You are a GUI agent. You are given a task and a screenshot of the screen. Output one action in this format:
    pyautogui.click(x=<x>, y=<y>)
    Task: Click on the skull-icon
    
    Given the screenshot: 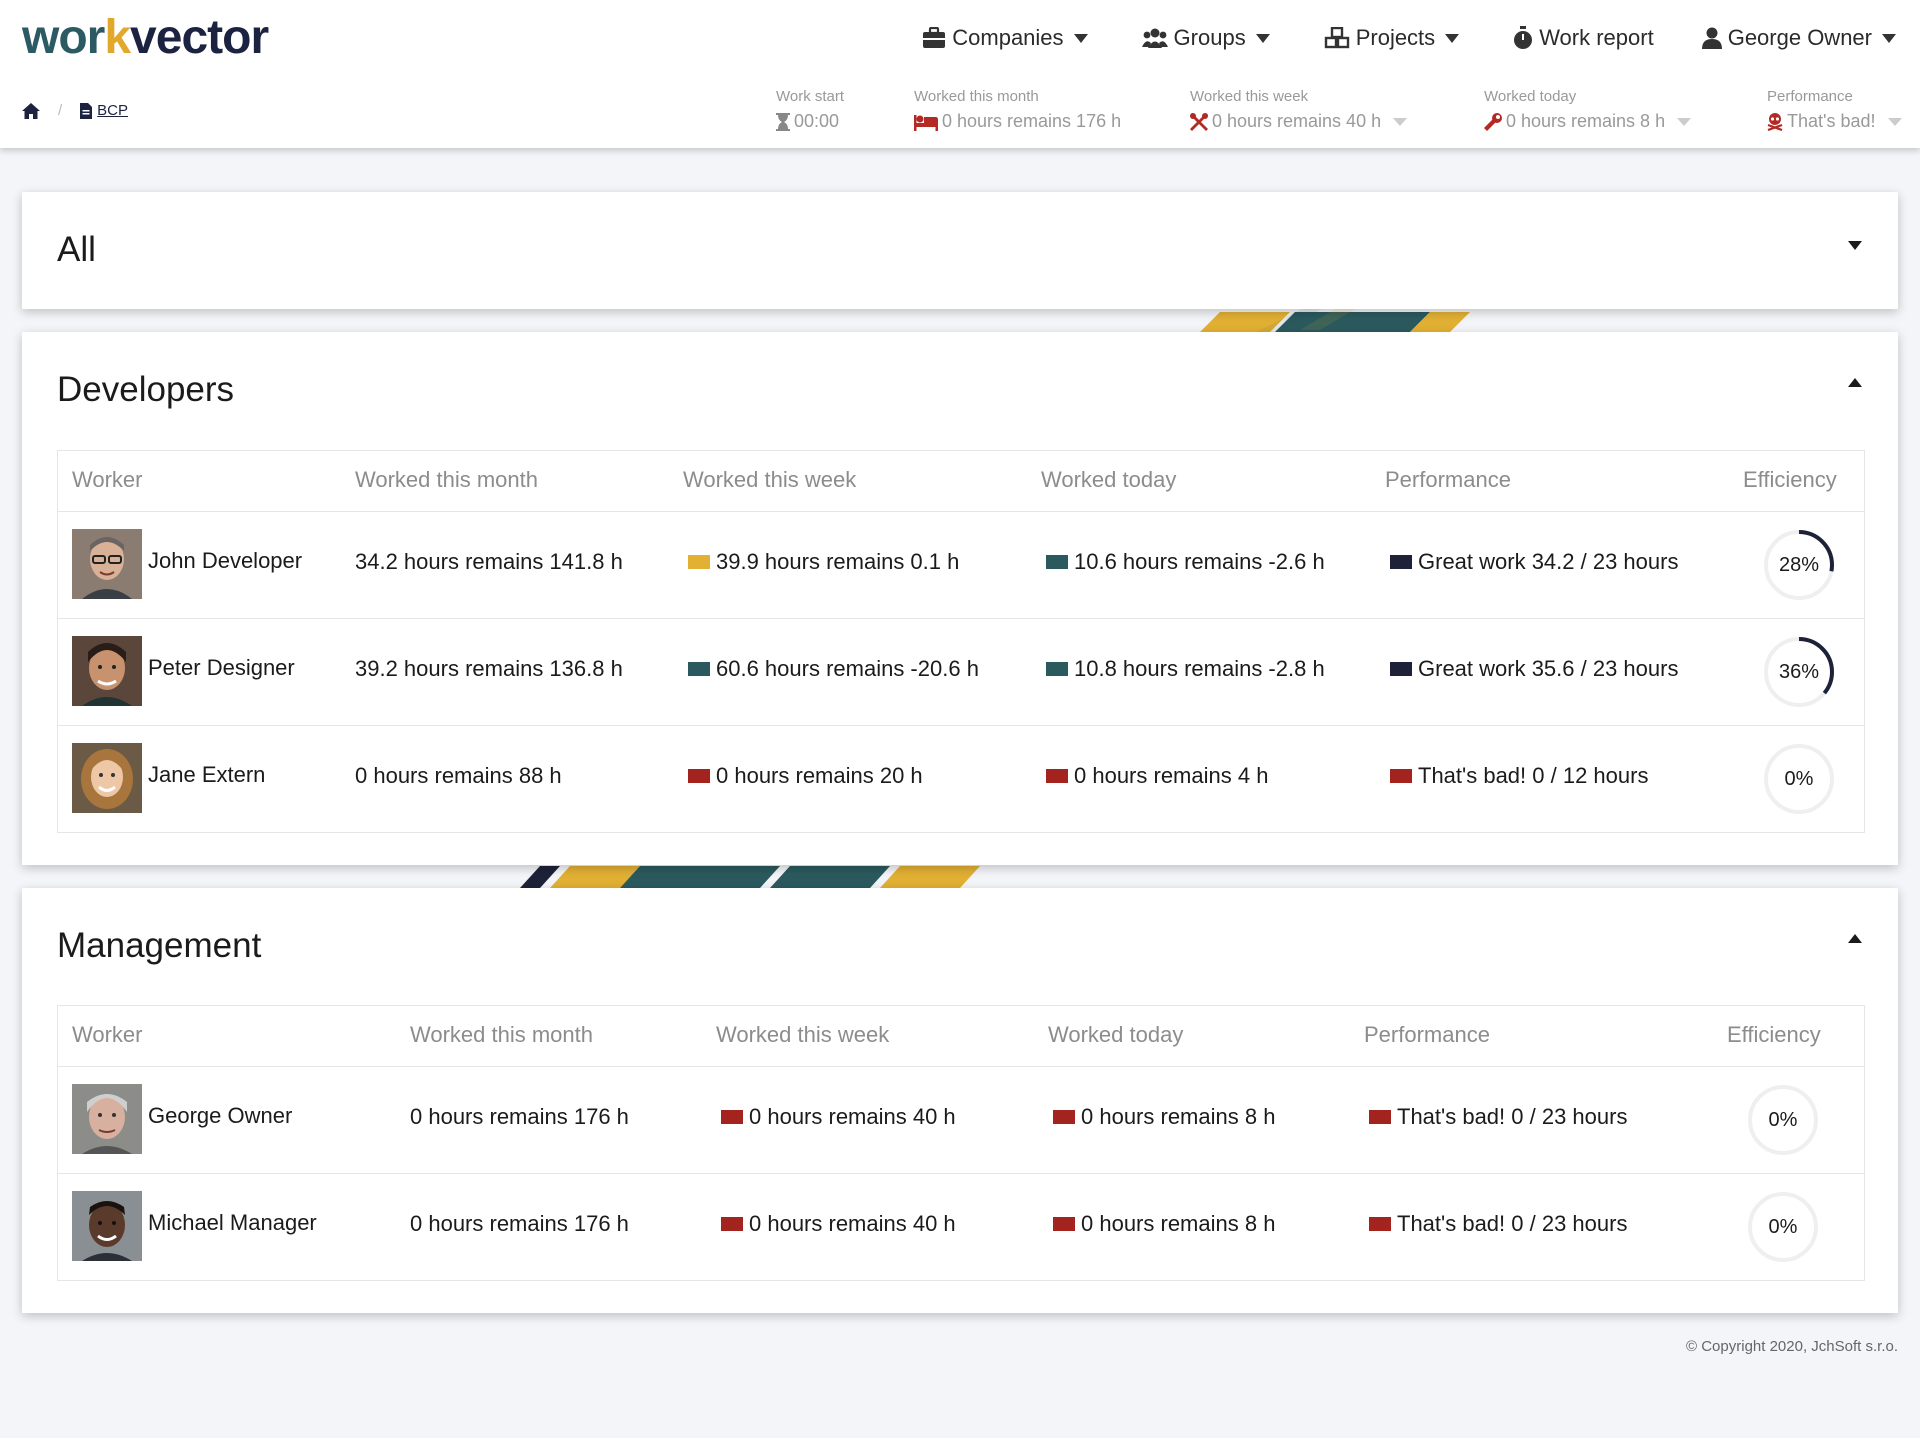 What is the action you would take?
    pyautogui.click(x=1775, y=121)
    